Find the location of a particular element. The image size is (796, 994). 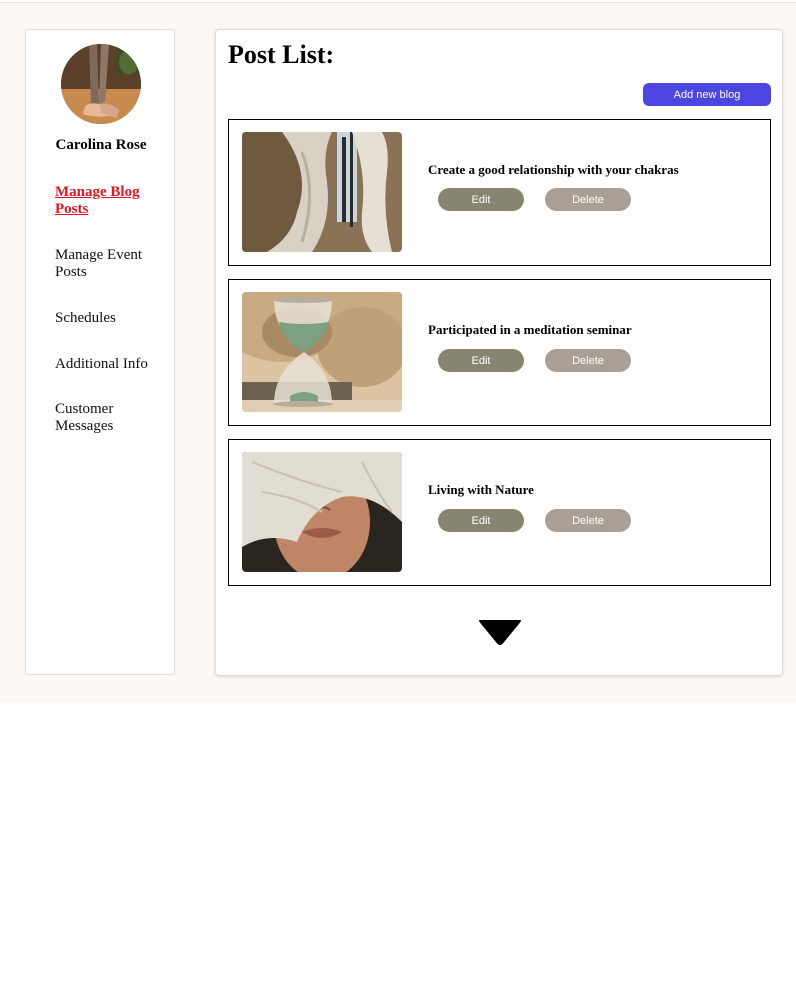

post-title: Participated in a meditation seminar is located at coordinates (593, 330).